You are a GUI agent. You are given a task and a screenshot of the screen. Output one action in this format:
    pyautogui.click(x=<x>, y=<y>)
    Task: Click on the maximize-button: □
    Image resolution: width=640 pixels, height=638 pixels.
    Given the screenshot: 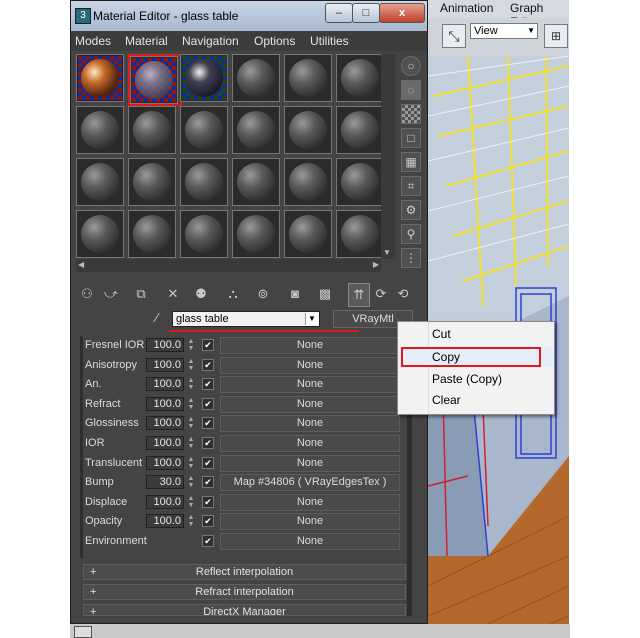 What is the action you would take?
    pyautogui.click(x=366, y=13)
    